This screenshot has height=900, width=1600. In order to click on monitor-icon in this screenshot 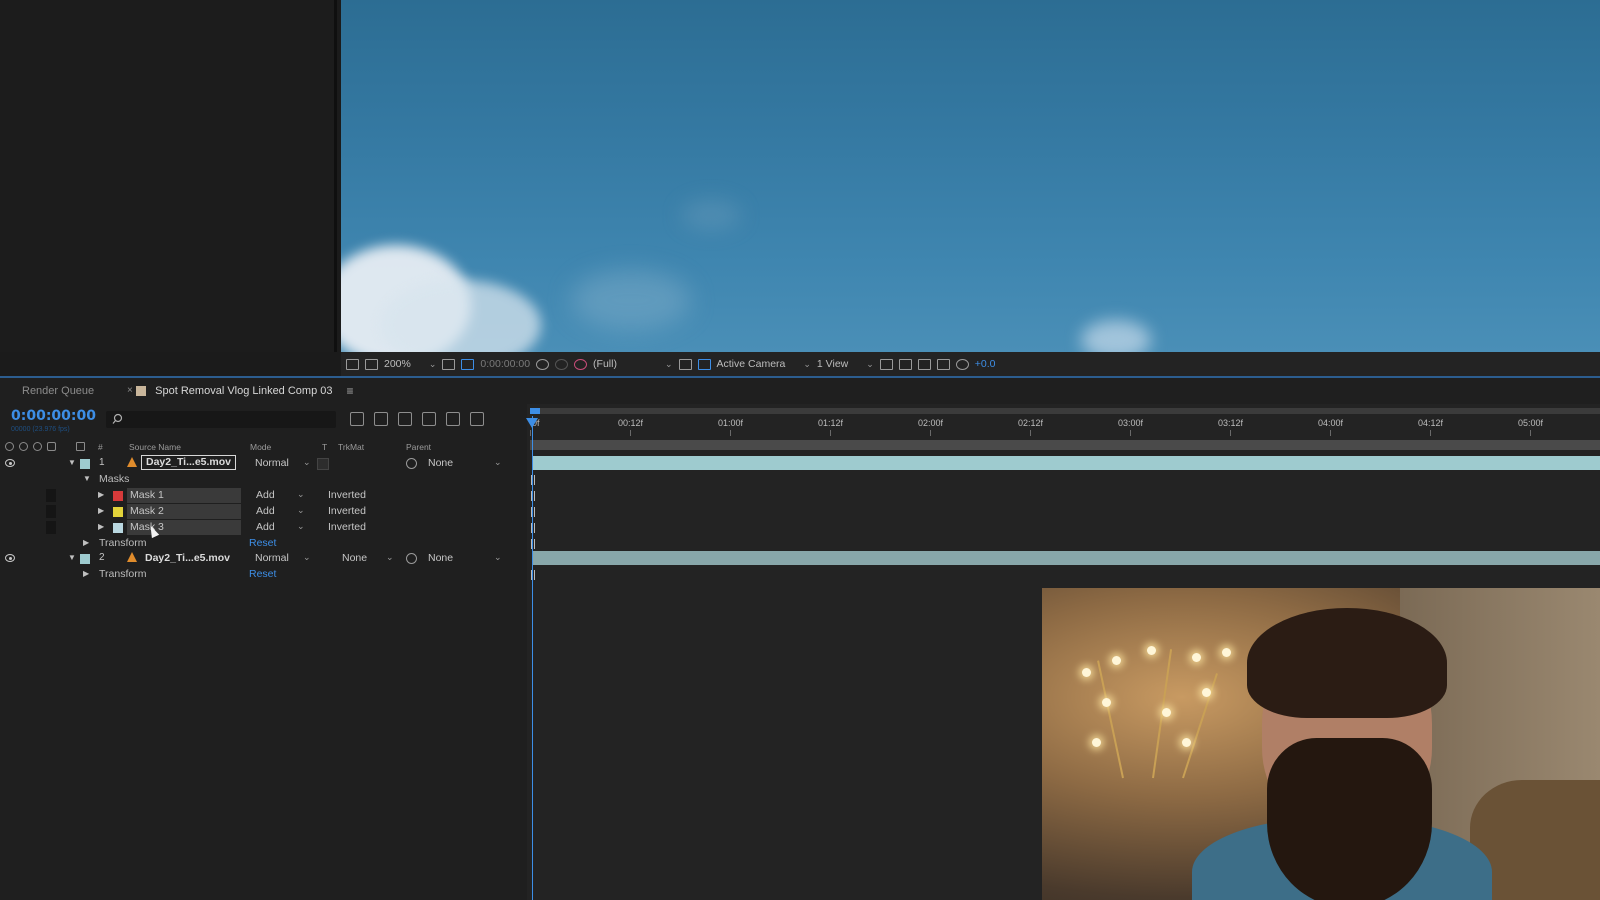, I will do `click(371, 364)`.